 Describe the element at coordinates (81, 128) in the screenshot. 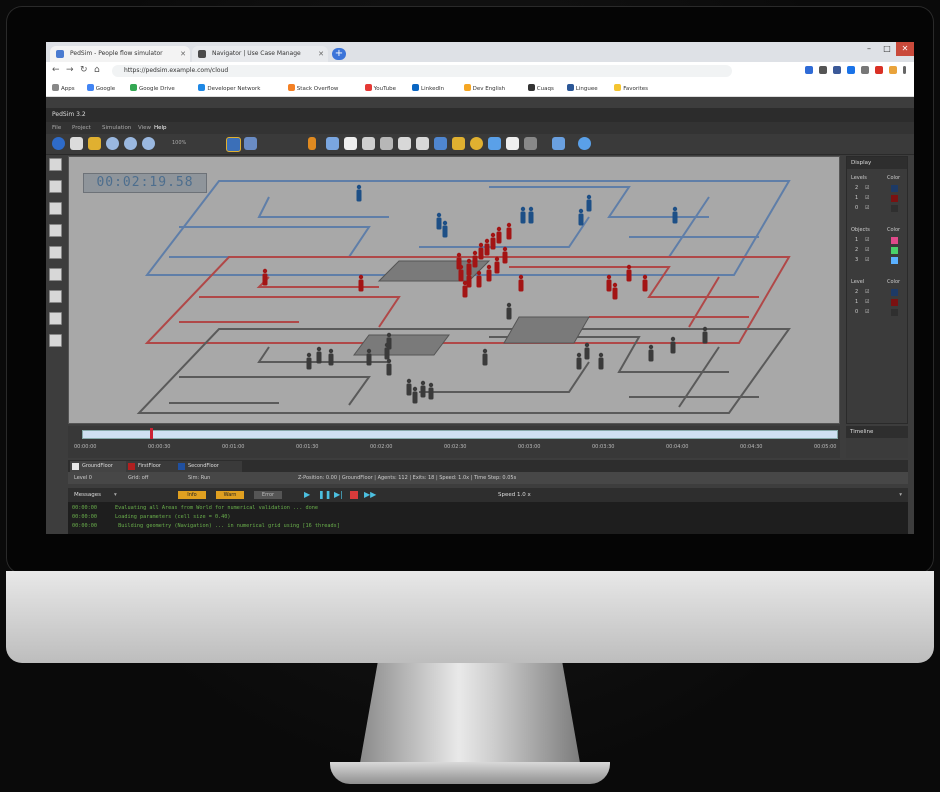

I see `menu-project: Project` at that location.